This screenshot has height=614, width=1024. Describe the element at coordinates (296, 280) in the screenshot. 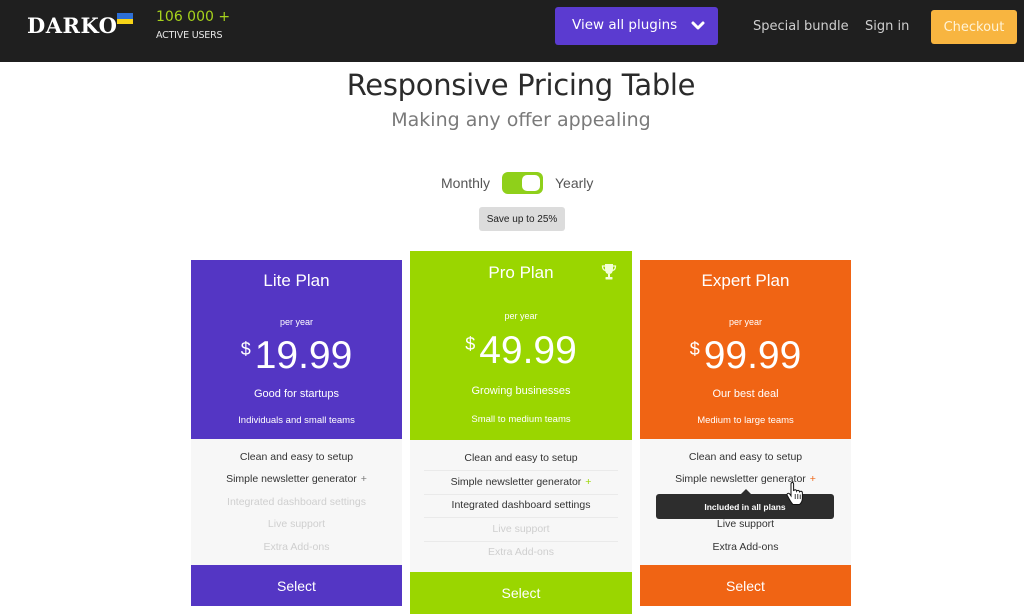

I see `plan-name: Lite Plan` at that location.